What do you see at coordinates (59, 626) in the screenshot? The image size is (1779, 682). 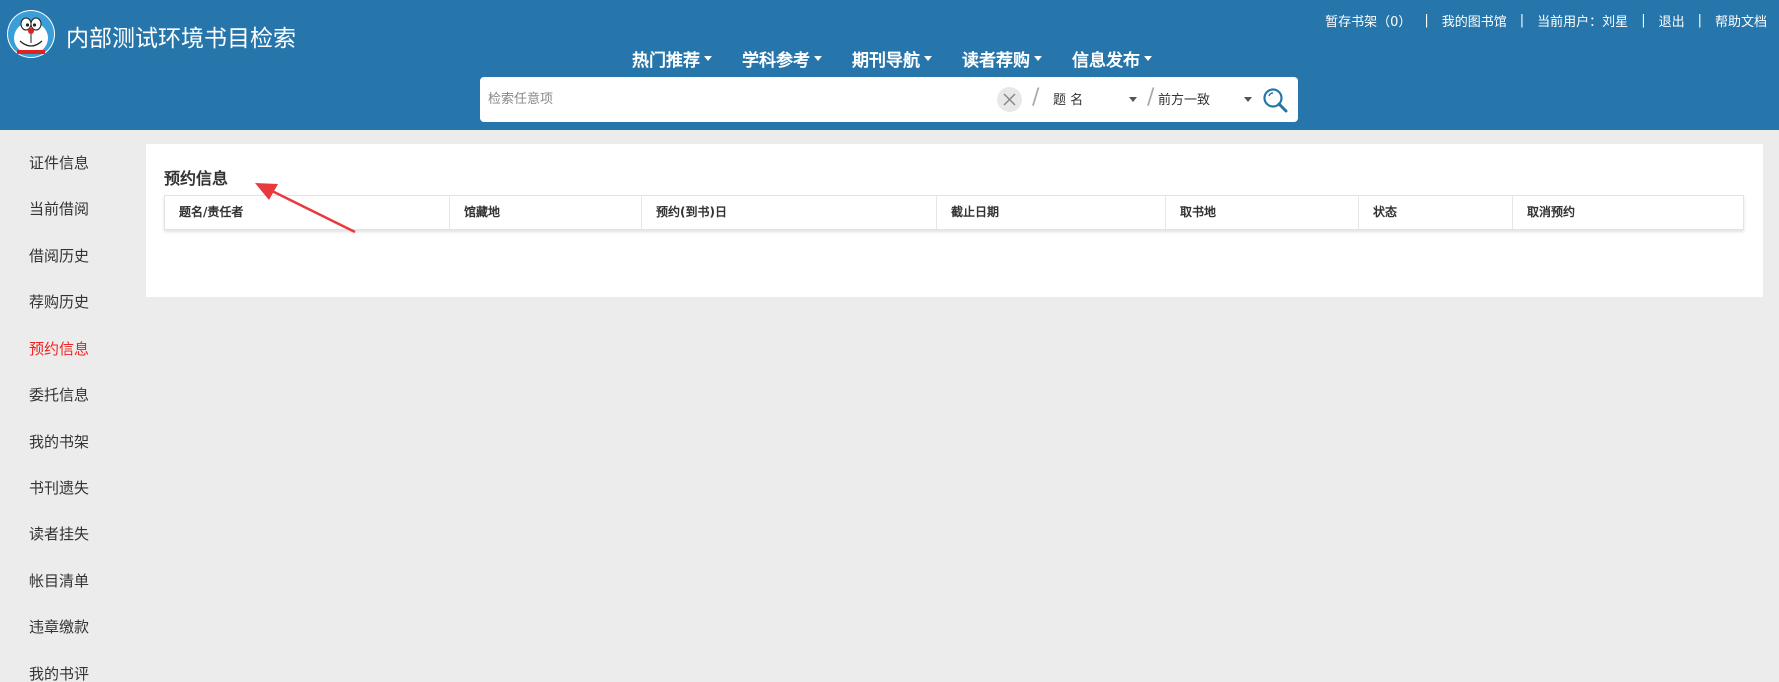 I see `sidebar-item-fines: 违章缴款` at bounding box center [59, 626].